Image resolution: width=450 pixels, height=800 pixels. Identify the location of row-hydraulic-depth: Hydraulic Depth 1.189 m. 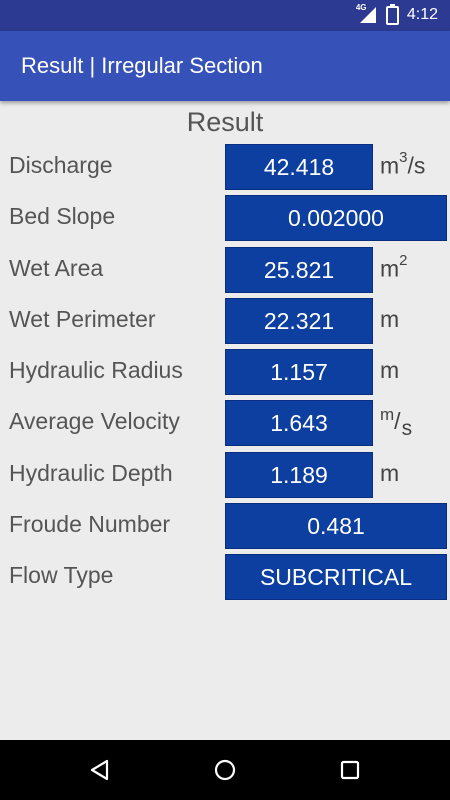
(225, 475).